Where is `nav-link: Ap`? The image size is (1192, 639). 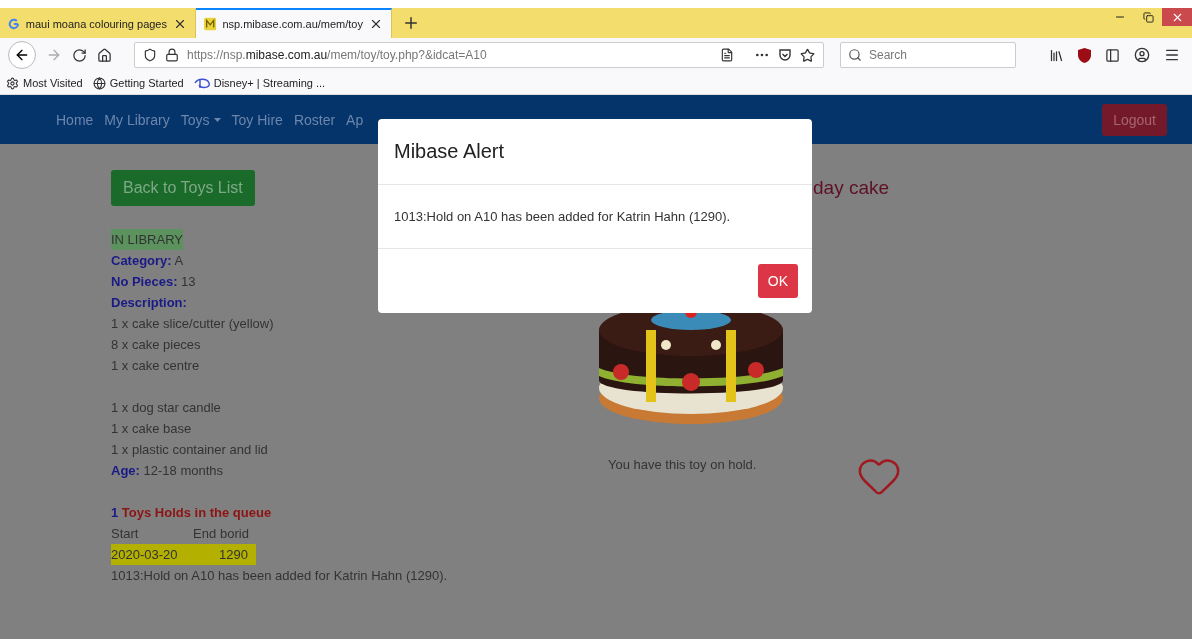
nav-link: Ap is located at coordinates (355, 119).